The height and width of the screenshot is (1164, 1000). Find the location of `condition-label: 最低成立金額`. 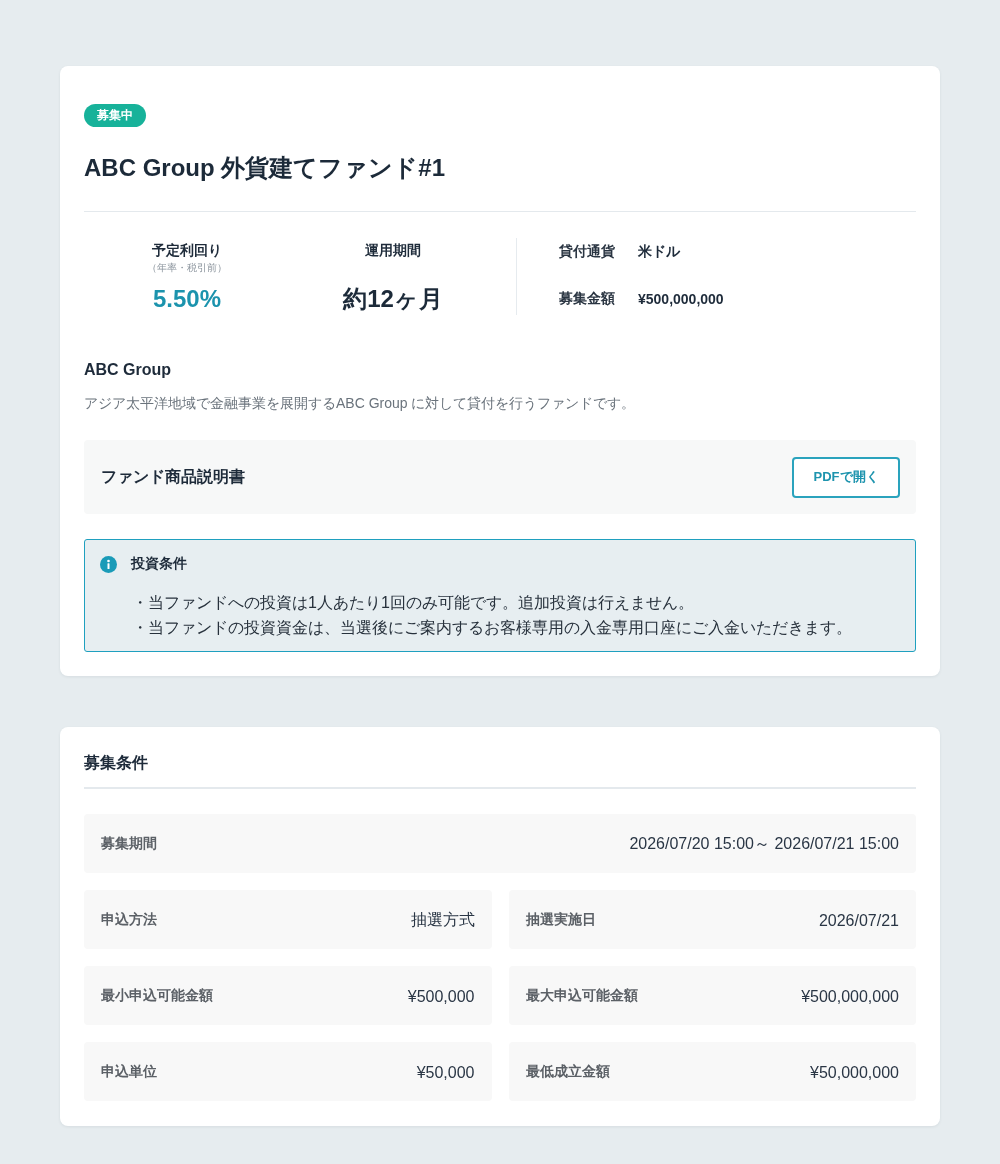

condition-label: 最低成立金額 is located at coordinates (567, 1071).